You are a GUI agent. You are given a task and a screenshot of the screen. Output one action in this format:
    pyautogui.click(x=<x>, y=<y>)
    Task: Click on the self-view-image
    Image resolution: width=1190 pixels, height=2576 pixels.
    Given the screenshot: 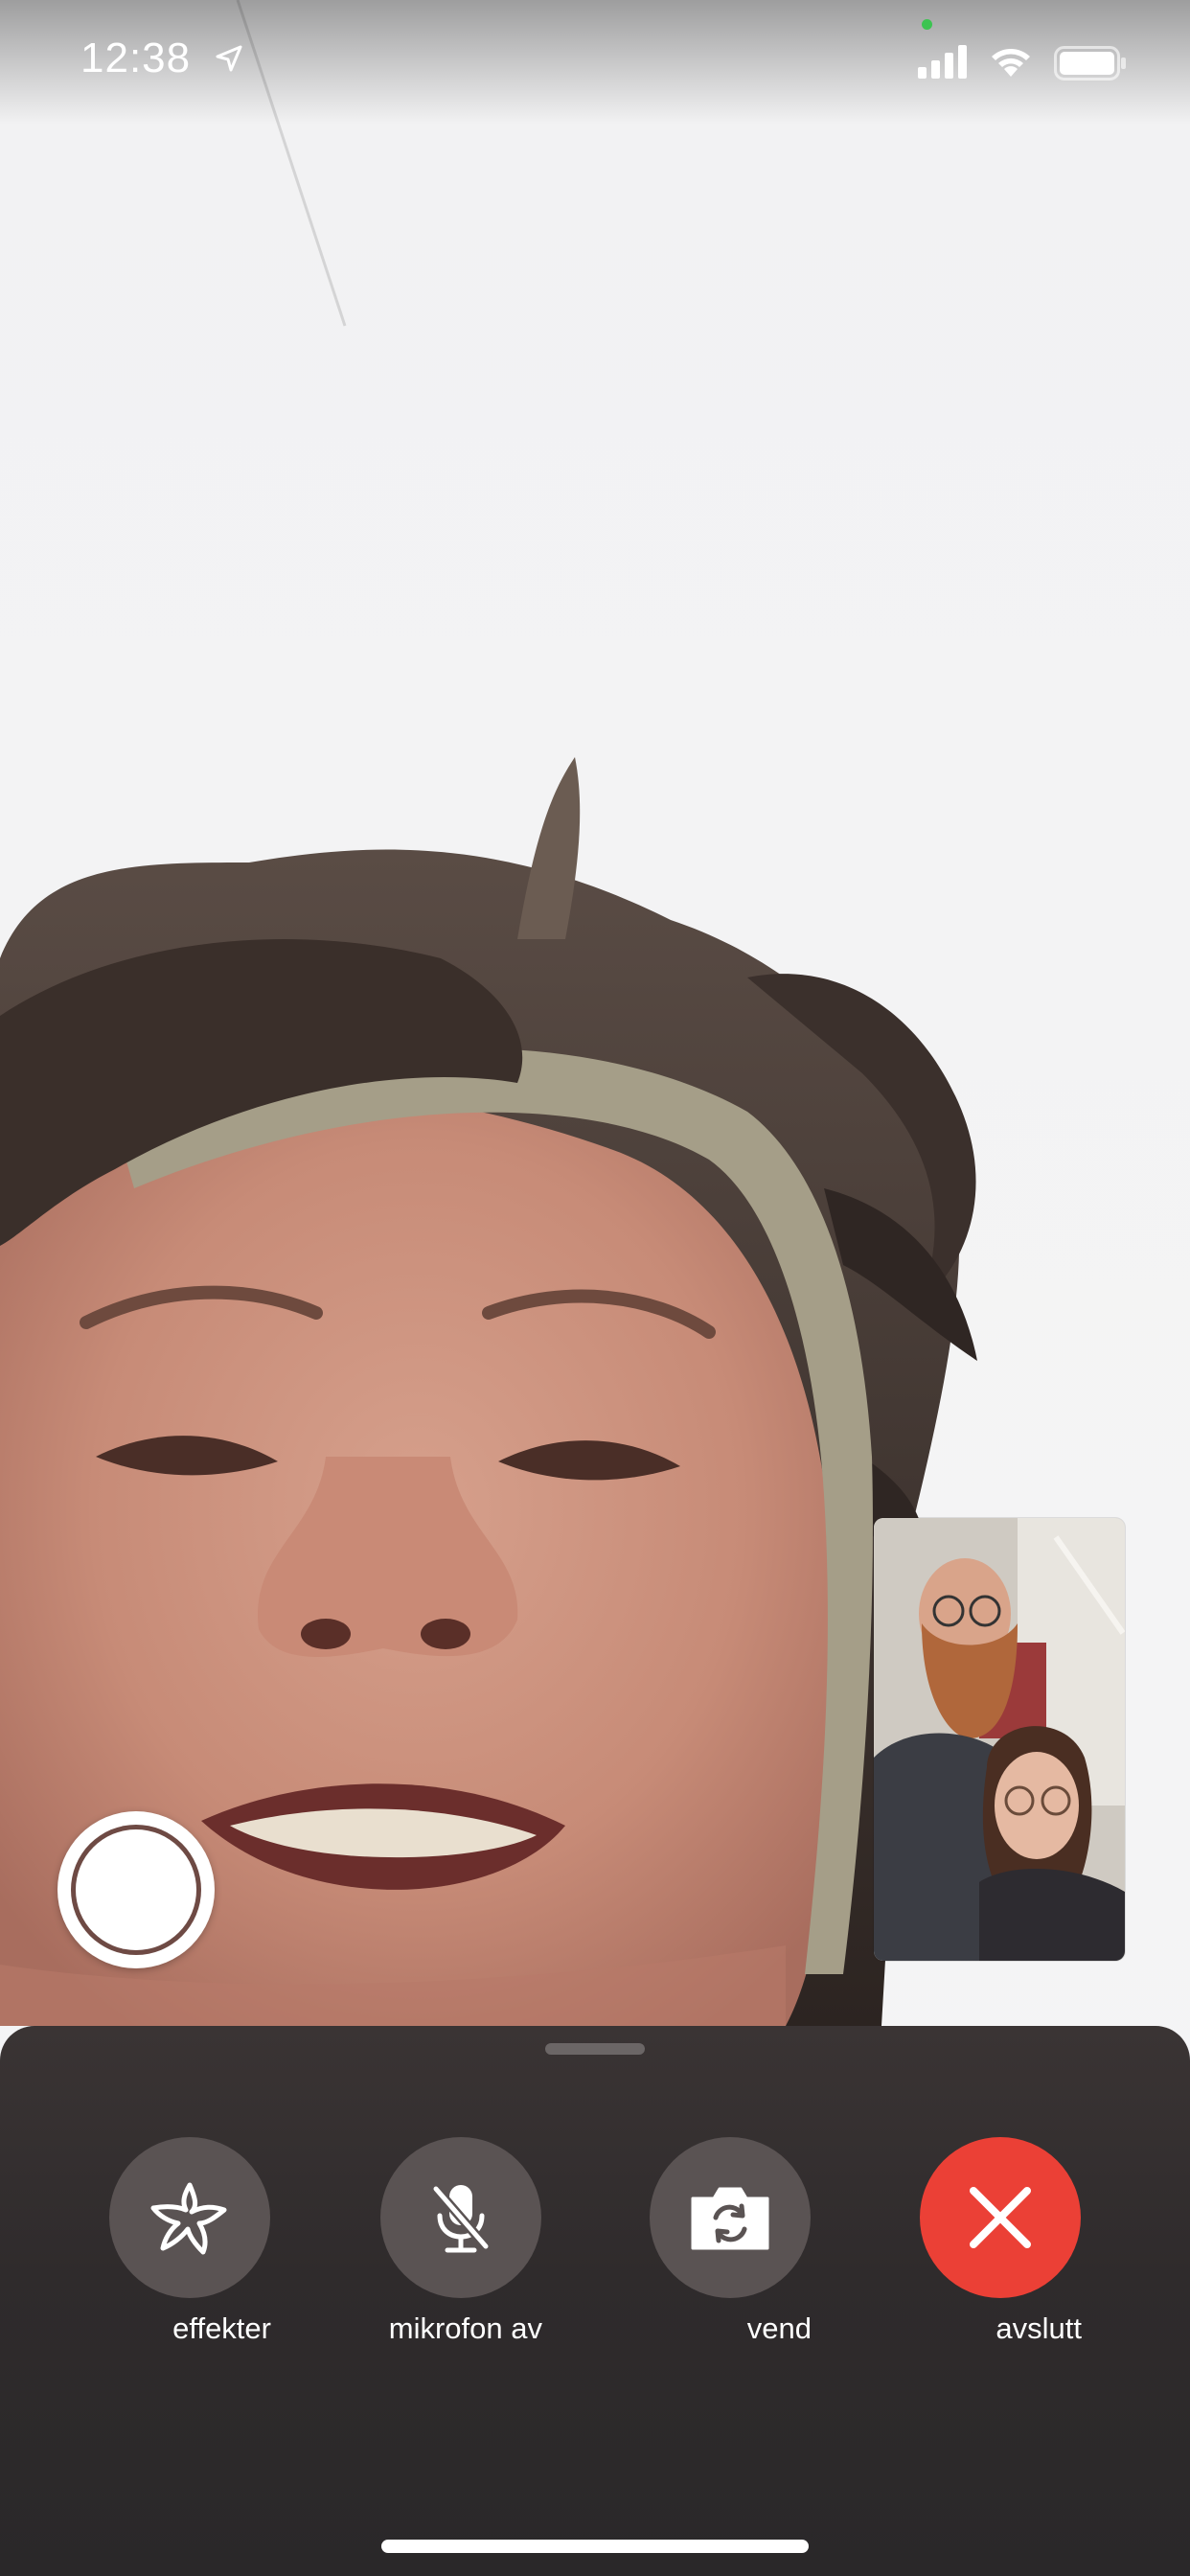 What is the action you would take?
    pyautogui.click(x=1000, y=1740)
    